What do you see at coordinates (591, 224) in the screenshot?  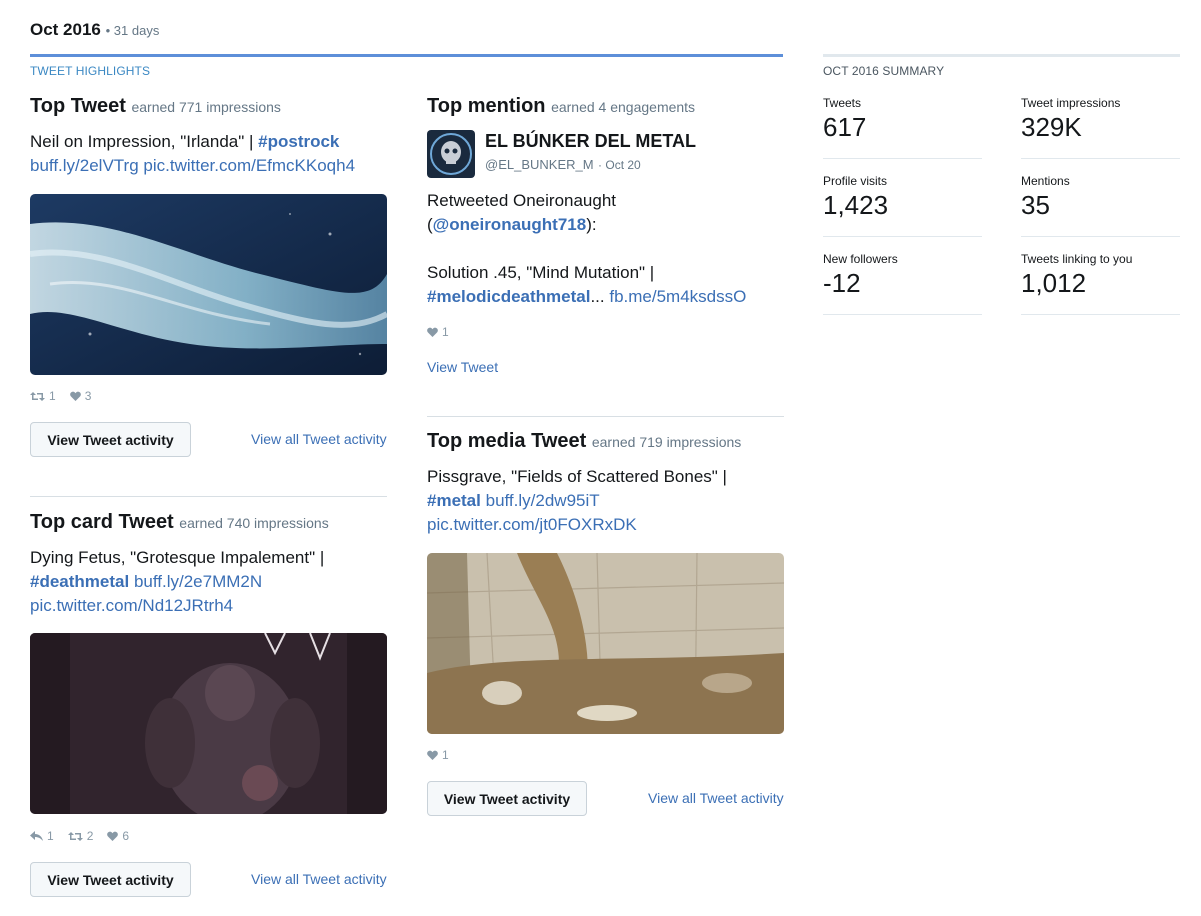 I see `mention-close: ):` at bounding box center [591, 224].